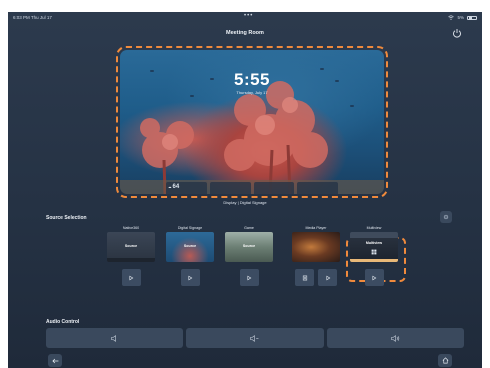 Image resolution: width=490 pixels, height=368 pixels. Describe the element at coordinates (252, 79) in the screenshot. I see `signage-clock: 5:55` at that location.